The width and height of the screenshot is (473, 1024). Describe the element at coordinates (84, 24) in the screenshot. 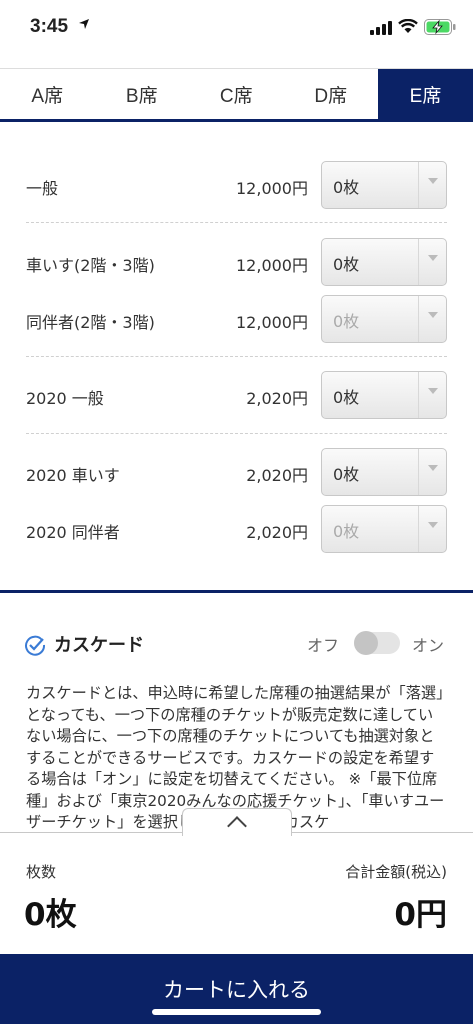

I see `location-arrow-icon` at that location.